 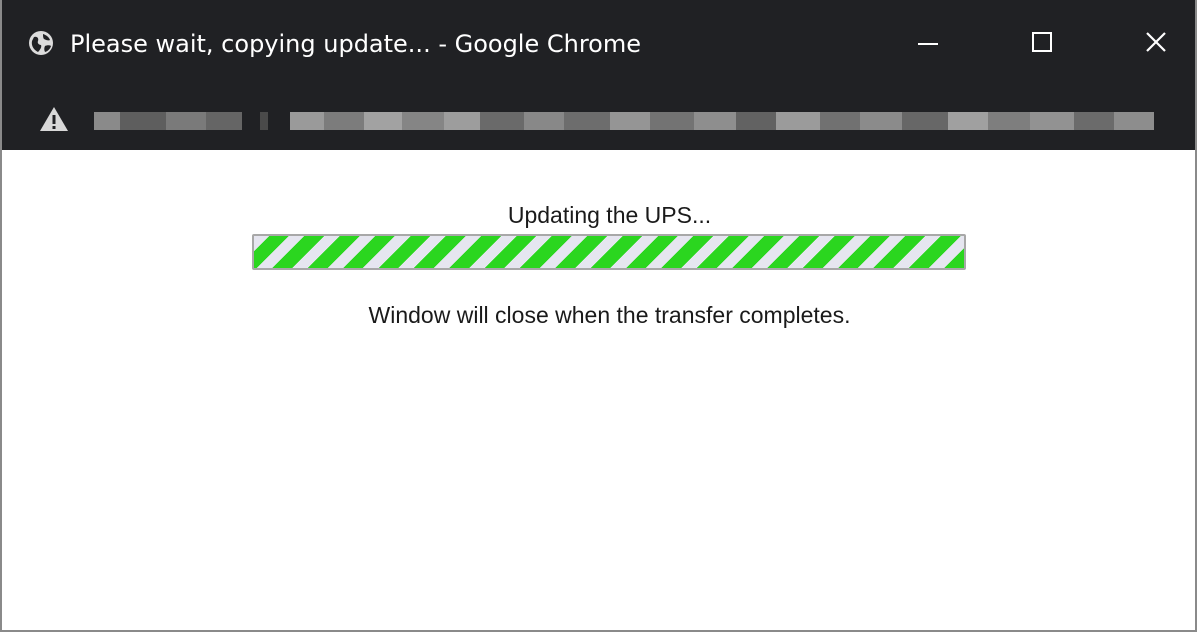 I want to click on close-icon, so click(x=1156, y=44).